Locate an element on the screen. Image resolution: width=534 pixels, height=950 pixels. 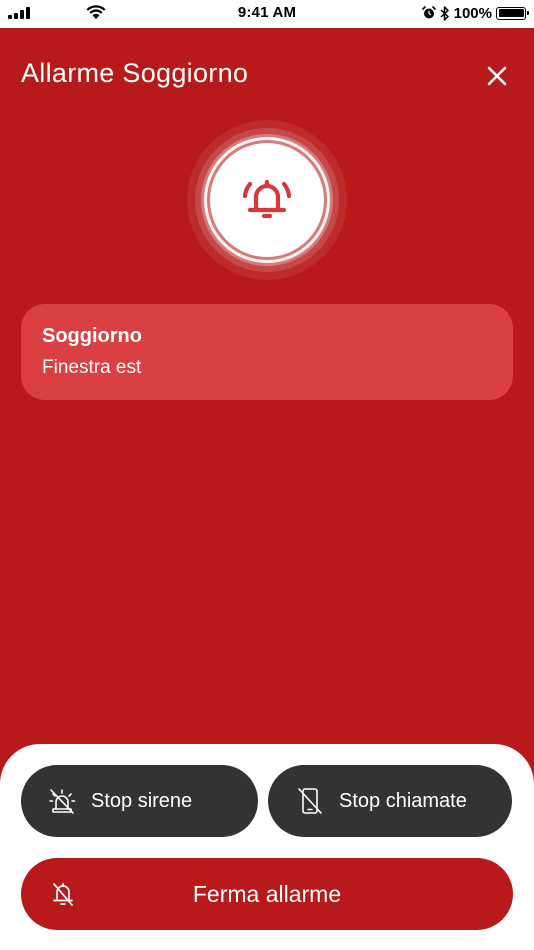
close-icon is located at coordinates (497, 76).